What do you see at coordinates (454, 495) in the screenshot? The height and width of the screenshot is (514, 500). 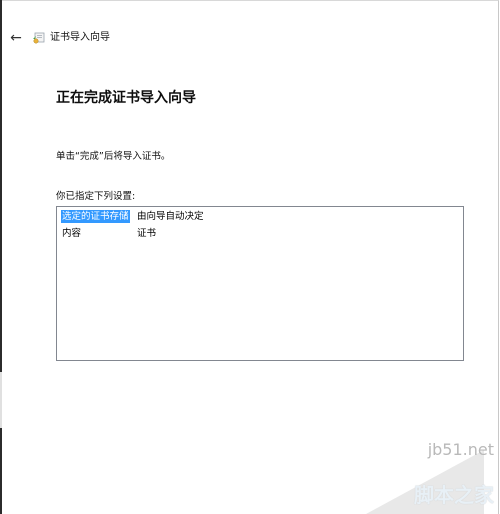 I see `watermark-brand: 脚本之家` at bounding box center [454, 495].